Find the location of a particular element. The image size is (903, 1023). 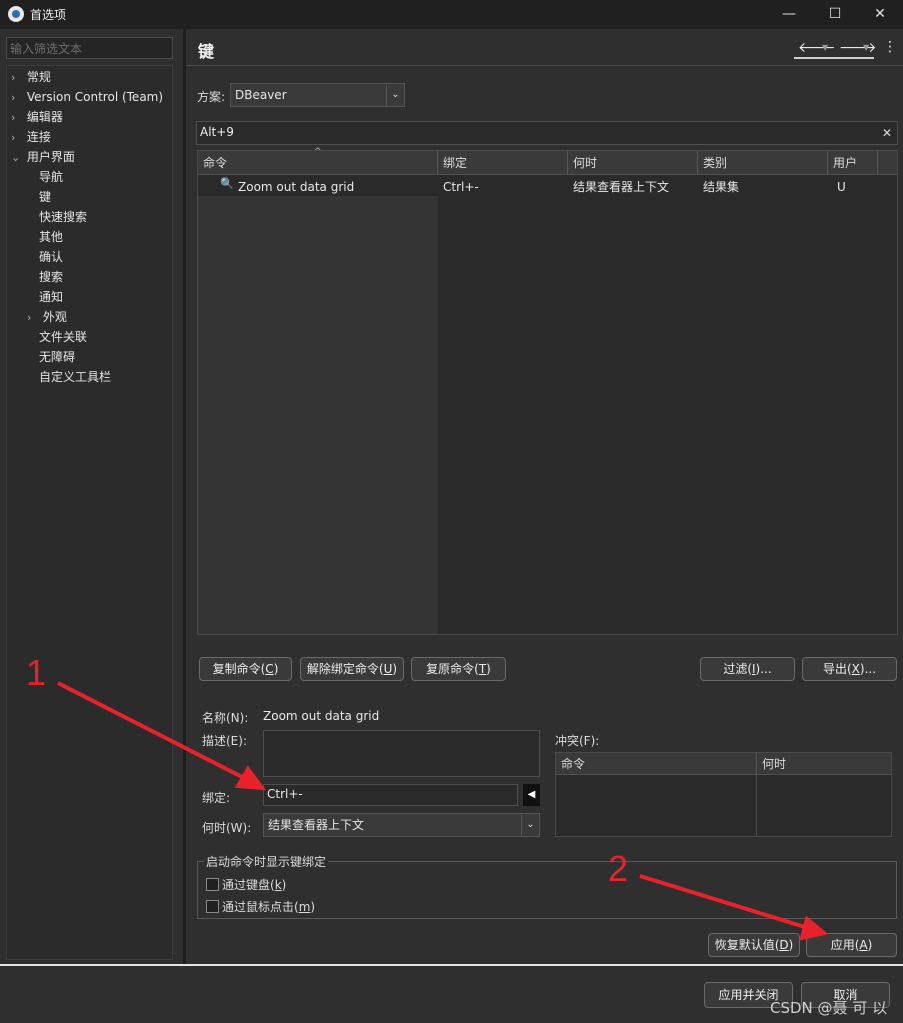

annotation-arrow-2-head is located at coordinates (814, 928).